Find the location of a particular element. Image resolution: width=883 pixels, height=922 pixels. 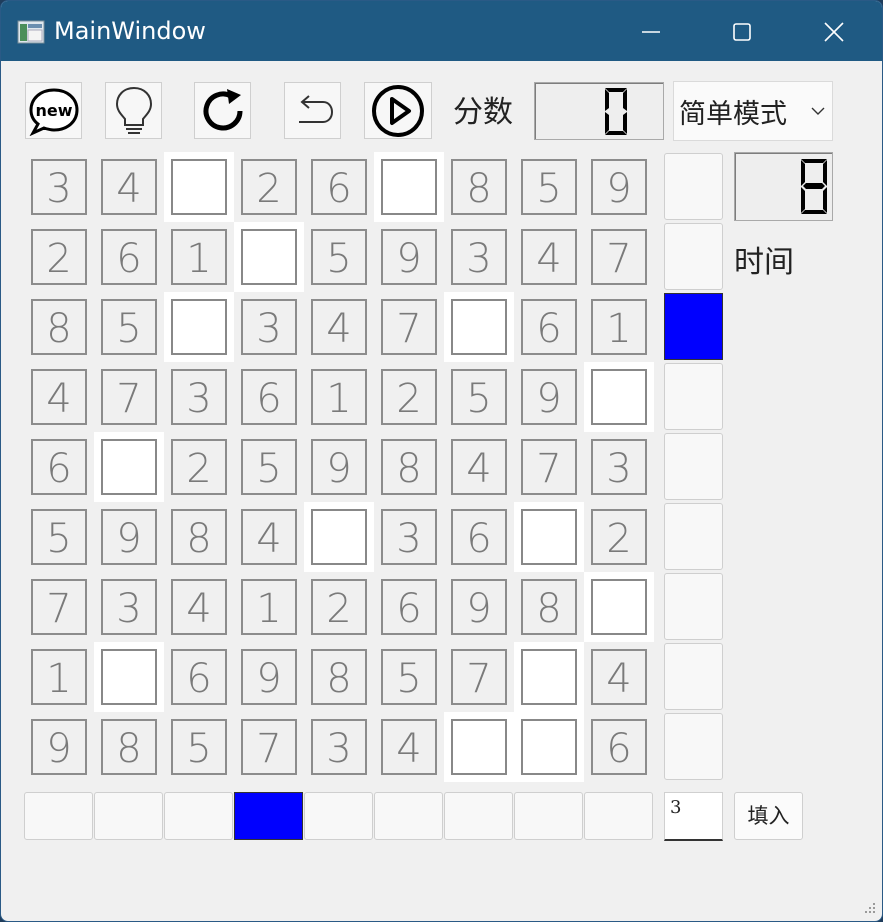

close-button is located at coordinates (834, 32).